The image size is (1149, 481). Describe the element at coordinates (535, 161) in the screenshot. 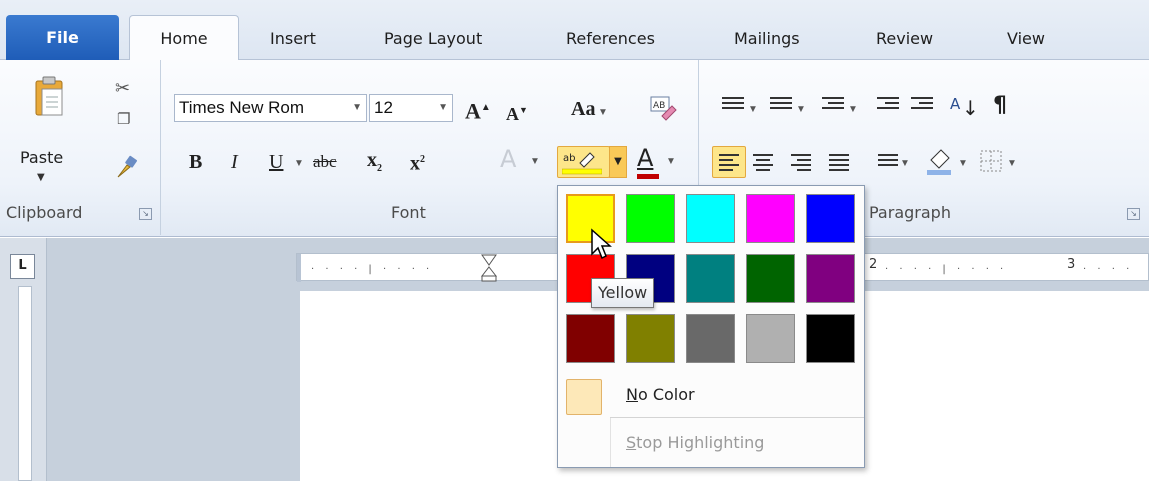

I see `text-effects-dropdown-arrow-icon: ▼` at that location.